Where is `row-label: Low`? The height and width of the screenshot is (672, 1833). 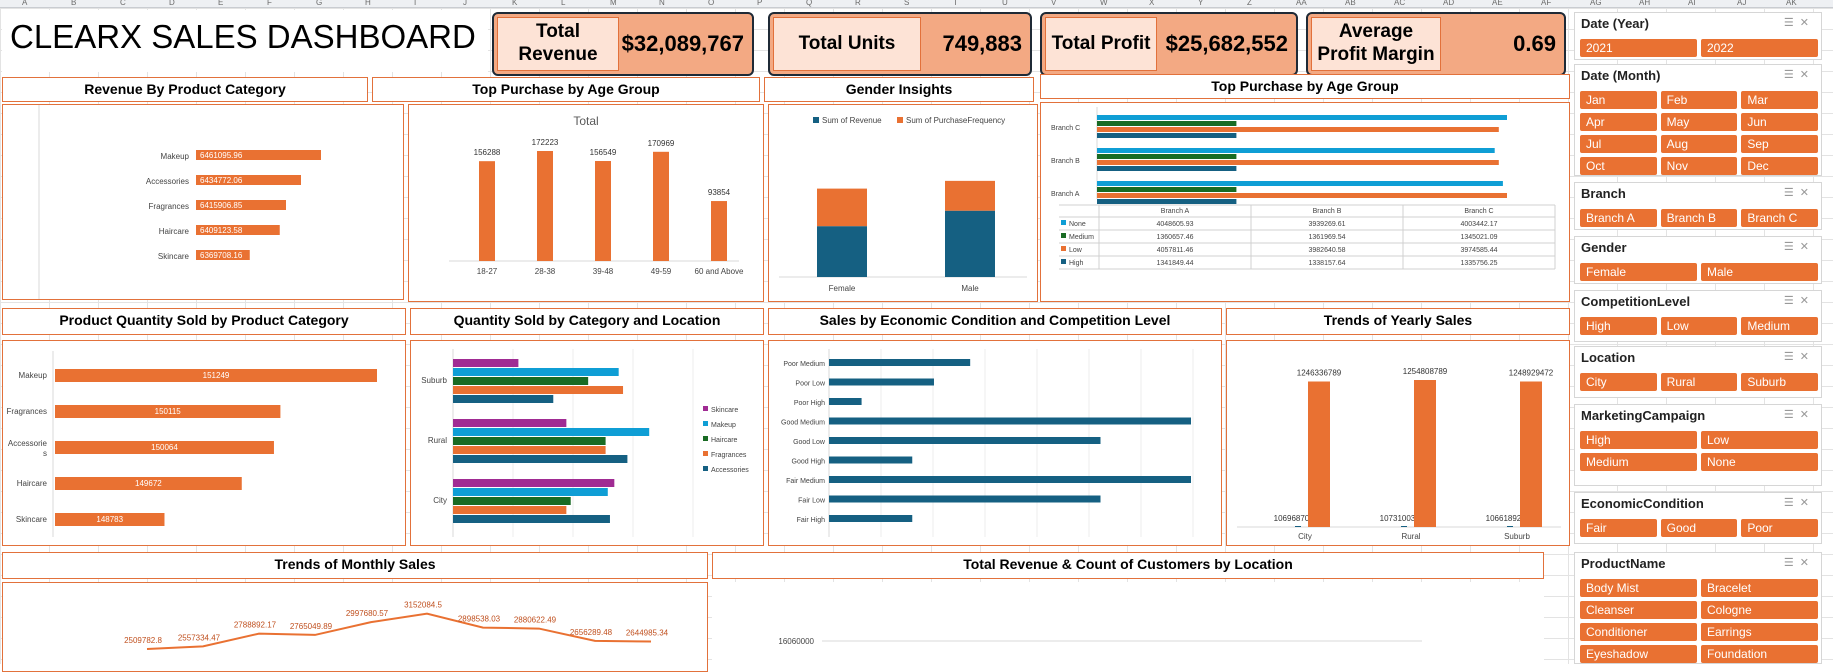
row-label: Low is located at coordinates (1076, 250).